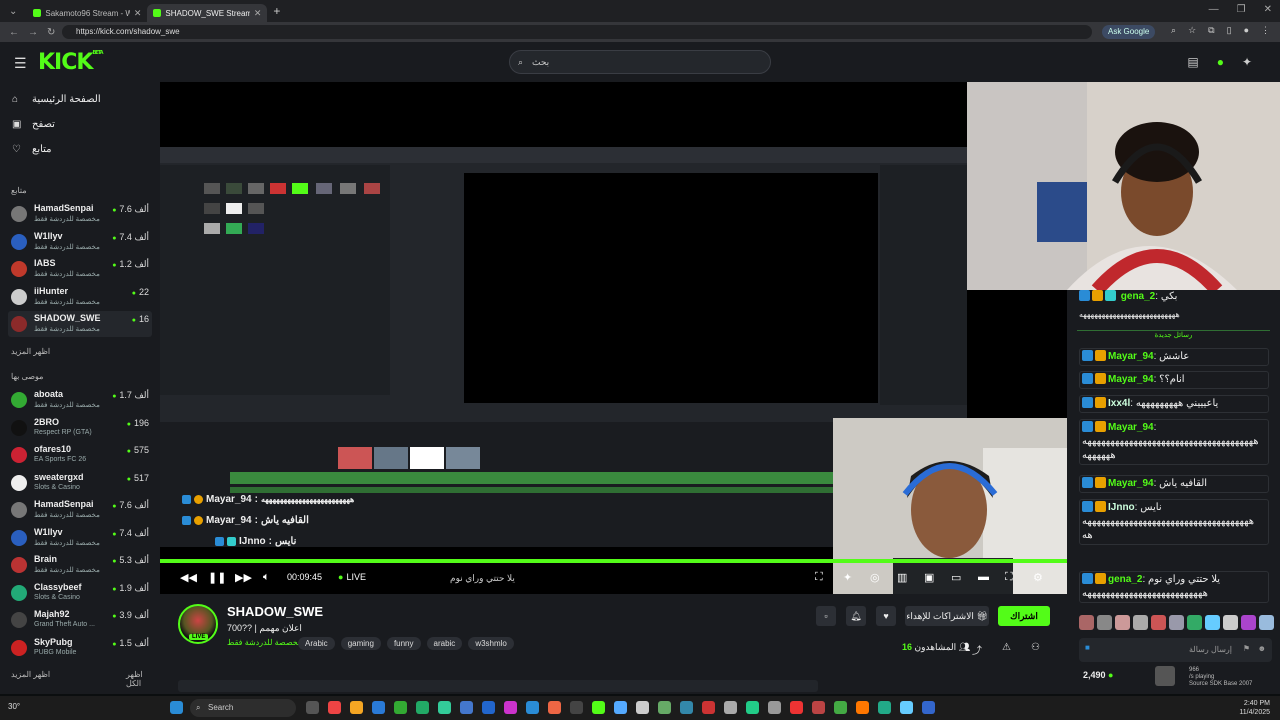 The width and height of the screenshot is (1280, 720). I want to click on forward-icon: →, so click(33, 32).